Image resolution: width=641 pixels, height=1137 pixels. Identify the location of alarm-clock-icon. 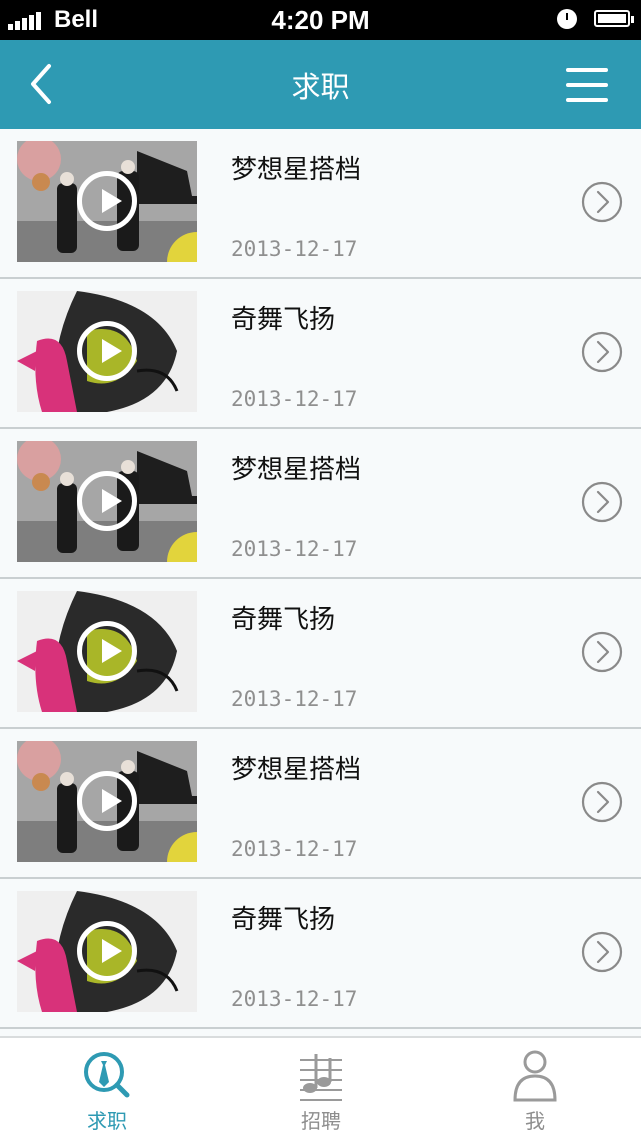
(567, 19).